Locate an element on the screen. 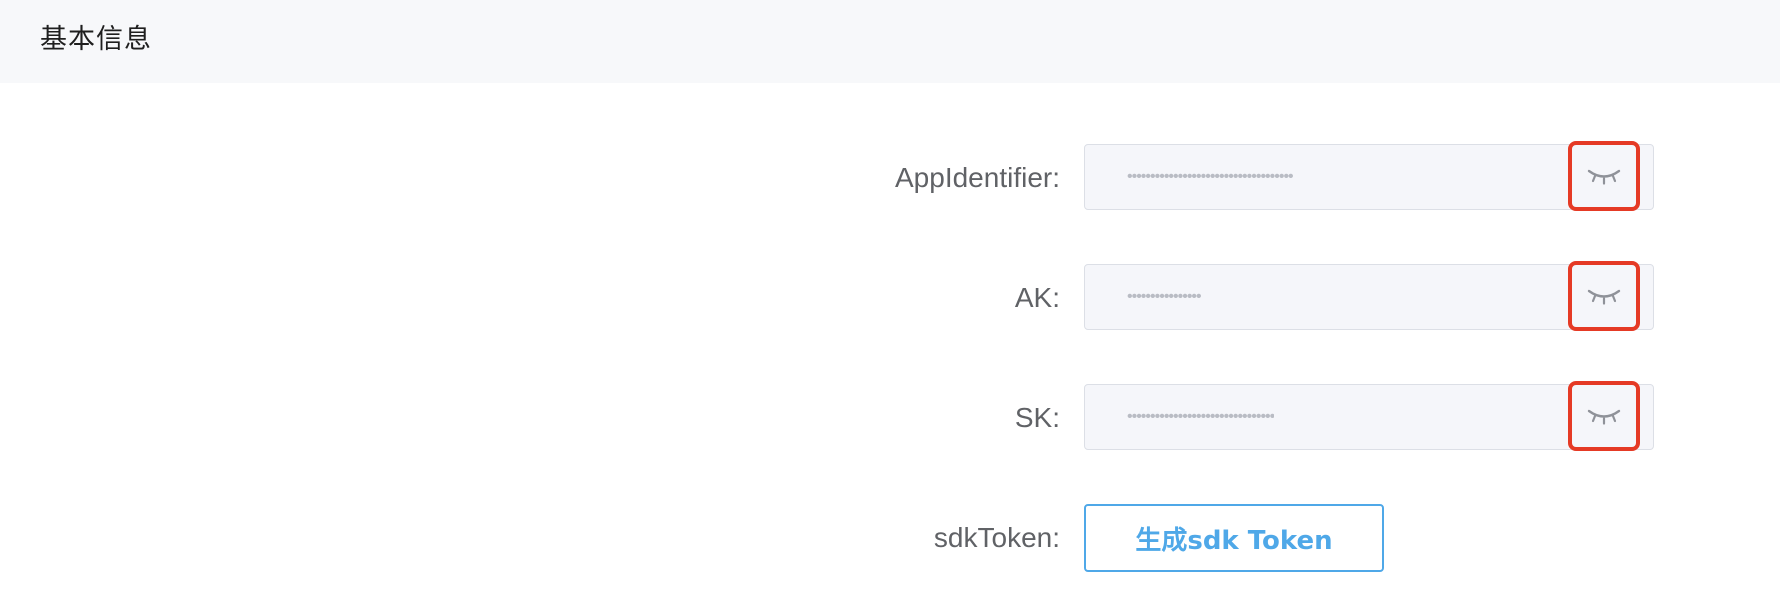 The image size is (1780, 616). section-title: 基本信息 is located at coordinates (96, 39).